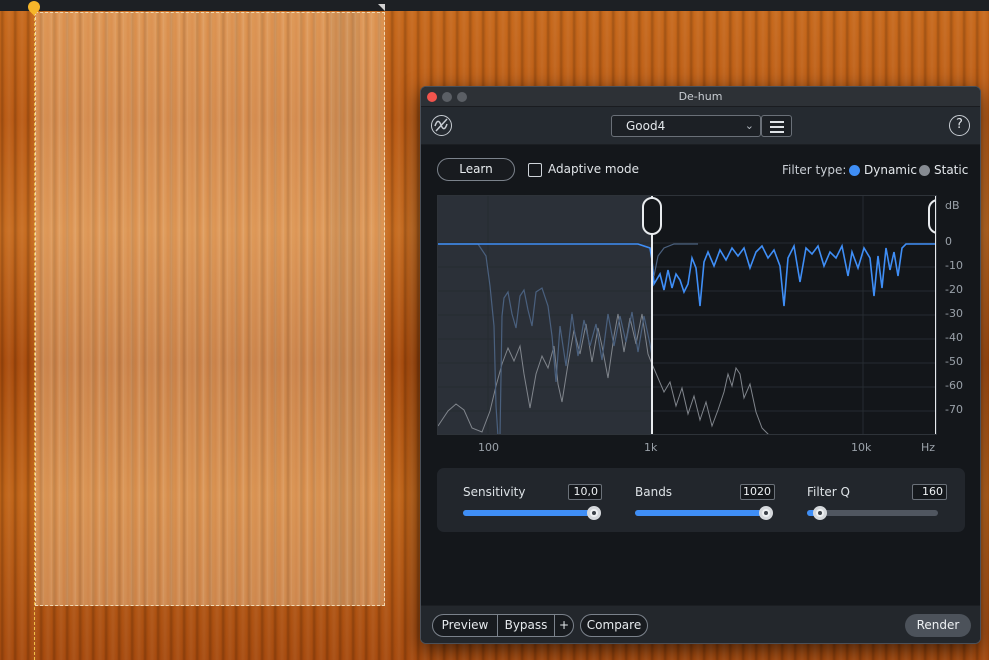 The height and width of the screenshot is (660, 989). What do you see at coordinates (432, 97) in the screenshot?
I see `close-button` at bounding box center [432, 97].